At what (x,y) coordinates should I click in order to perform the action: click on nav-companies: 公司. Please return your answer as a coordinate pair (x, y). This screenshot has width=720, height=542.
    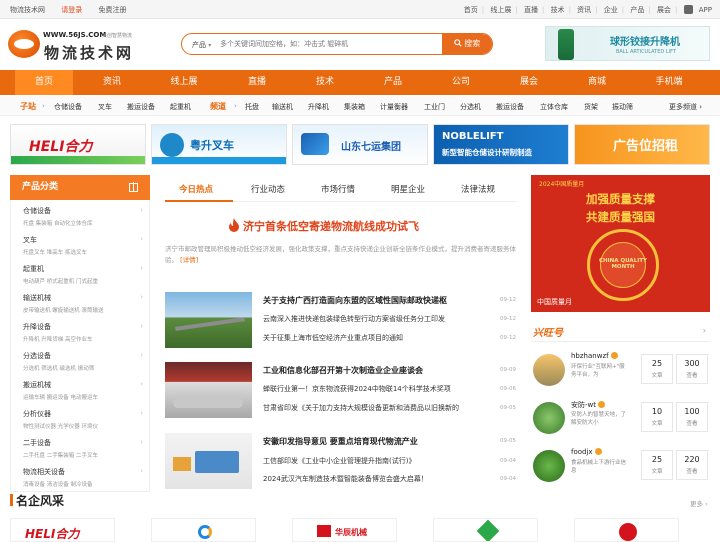
    Looking at the image, I should click on (461, 82).